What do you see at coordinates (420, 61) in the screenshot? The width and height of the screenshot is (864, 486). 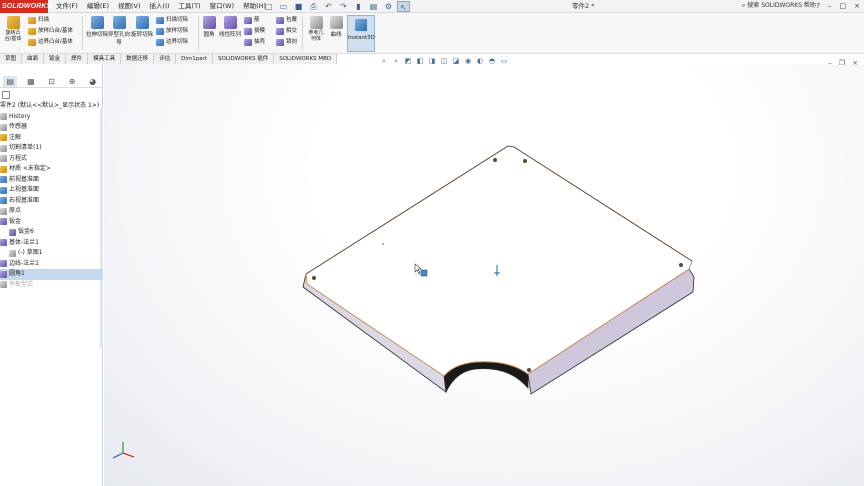 I see `section-view-icon: ◧` at bounding box center [420, 61].